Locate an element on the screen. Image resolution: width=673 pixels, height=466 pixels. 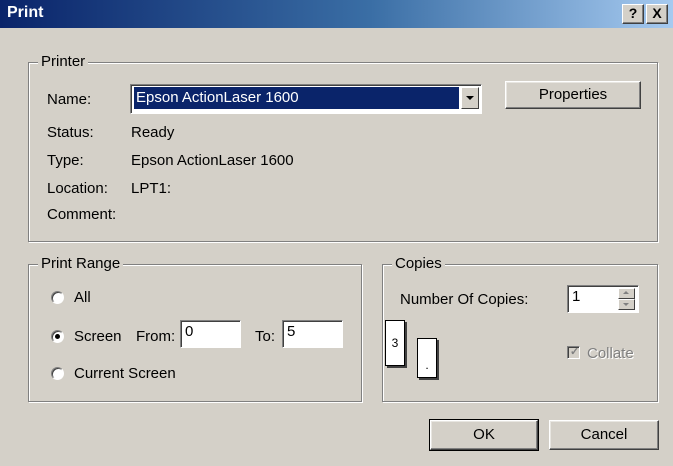
collate-preview-page-front: . is located at coordinates (427, 358).